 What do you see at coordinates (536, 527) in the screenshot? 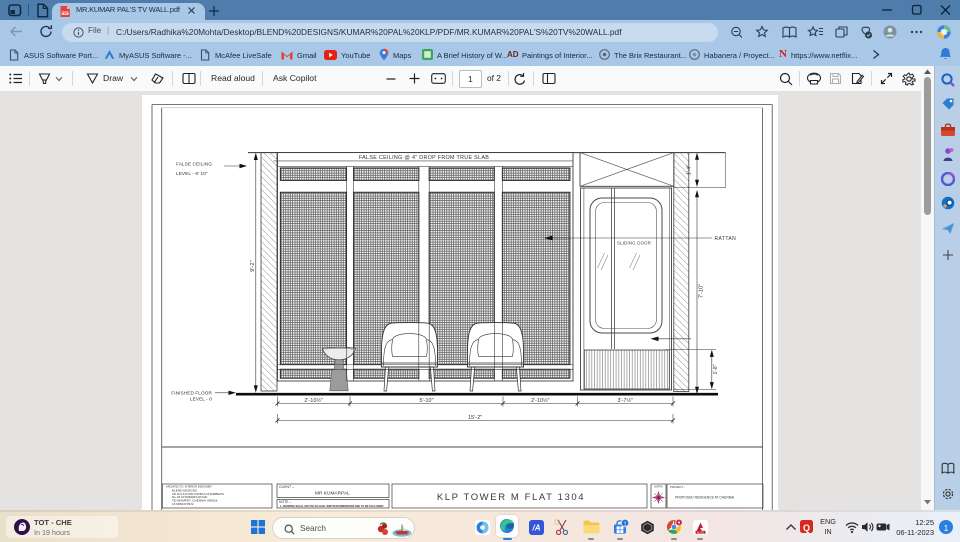
I see `svg-text: /A` at bounding box center [536, 527].